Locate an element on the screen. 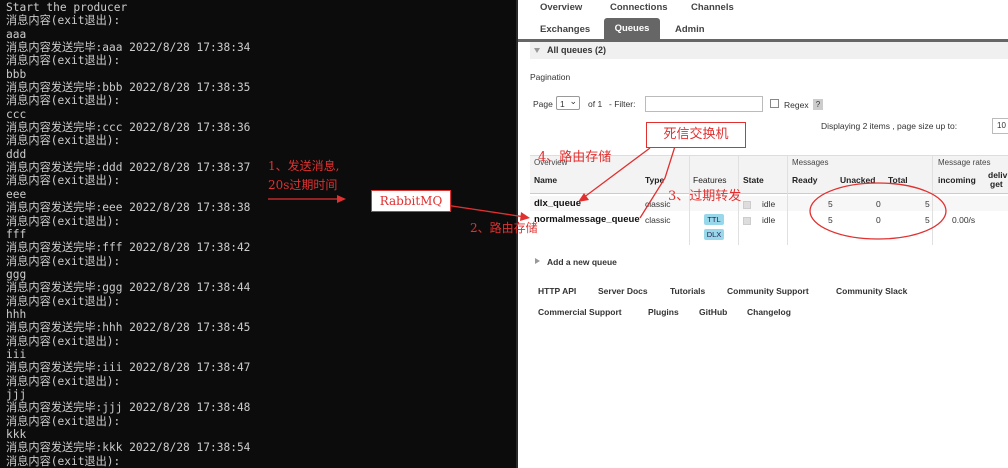 The width and height of the screenshot is (1008, 468). tab-admin: Admin is located at coordinates (690, 29).